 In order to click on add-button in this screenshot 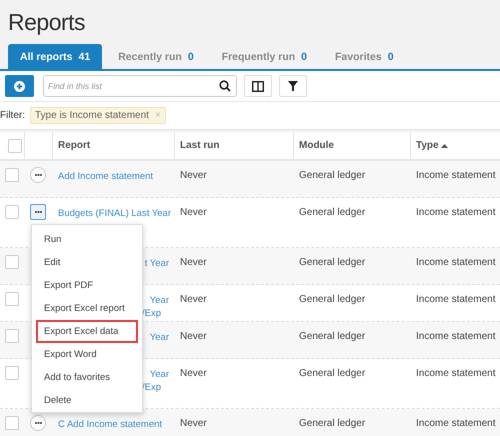, I will do `click(19, 86)`.